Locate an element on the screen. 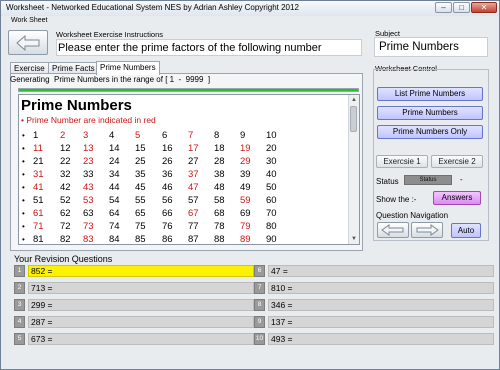 The width and height of the screenshot is (500, 370). number-cell: 64 is located at coordinates (114, 213).